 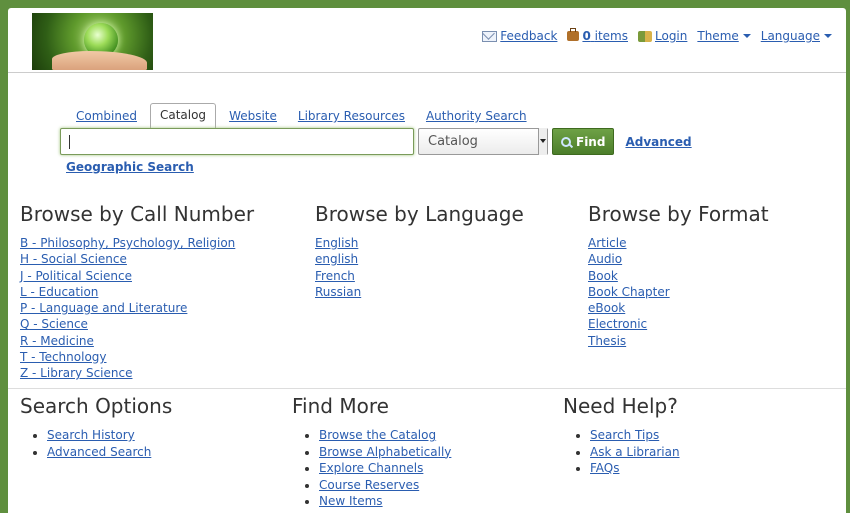 What do you see at coordinates (253, 116) in the screenshot?
I see `tab-website: Website` at bounding box center [253, 116].